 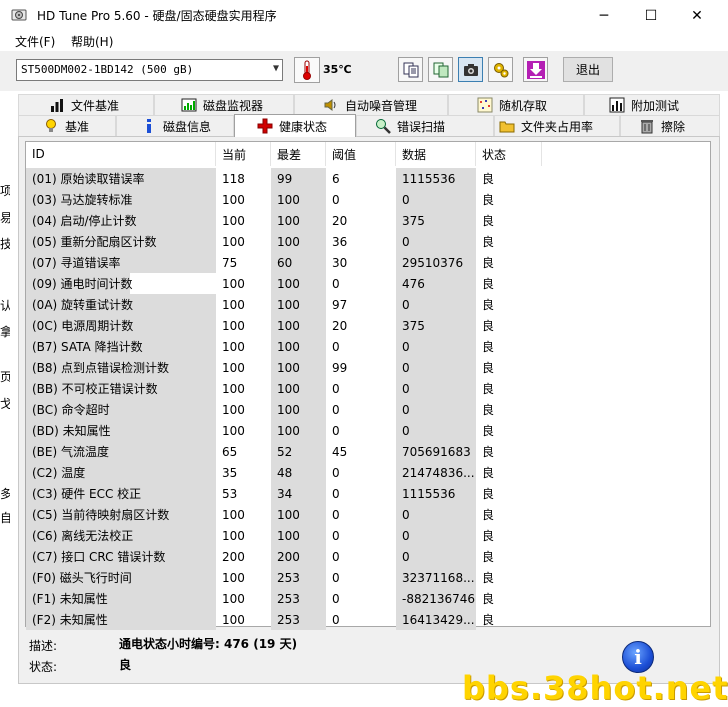 I want to click on table-row: (BC) 命令超时 100 100 0 0 良, so click(x=368, y=409).